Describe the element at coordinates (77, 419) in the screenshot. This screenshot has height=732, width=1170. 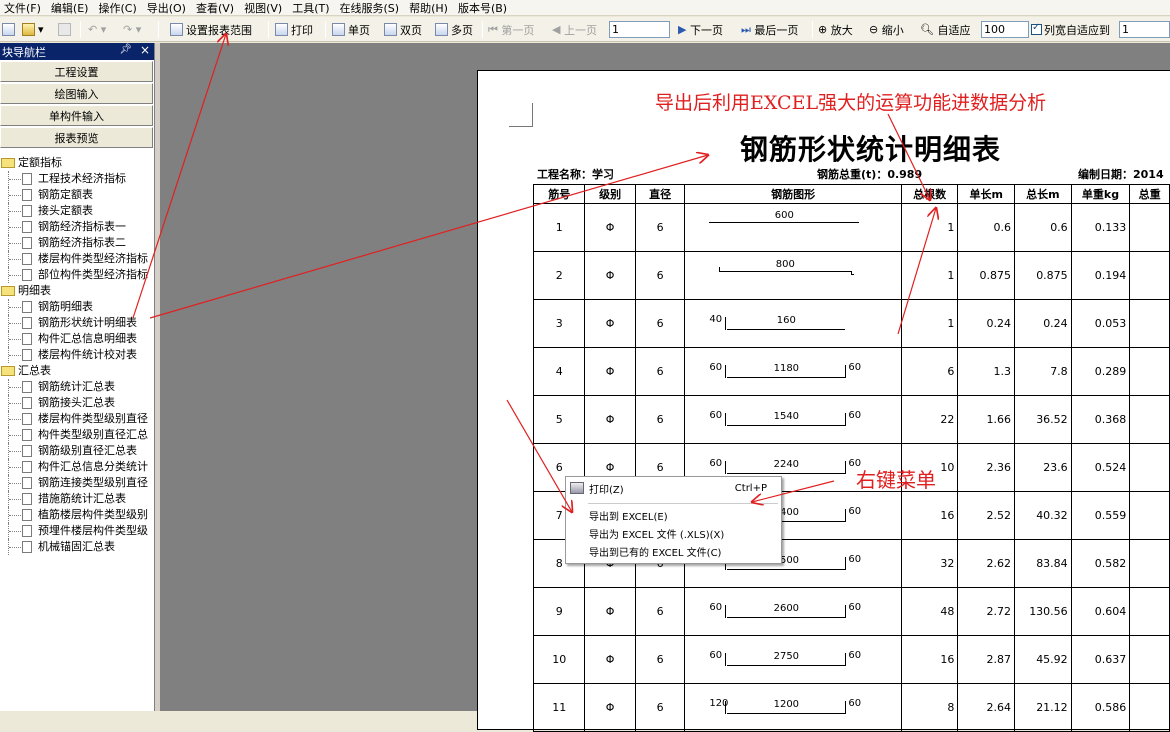
I see `tree-item: 楼层构件类型级别直径` at that location.